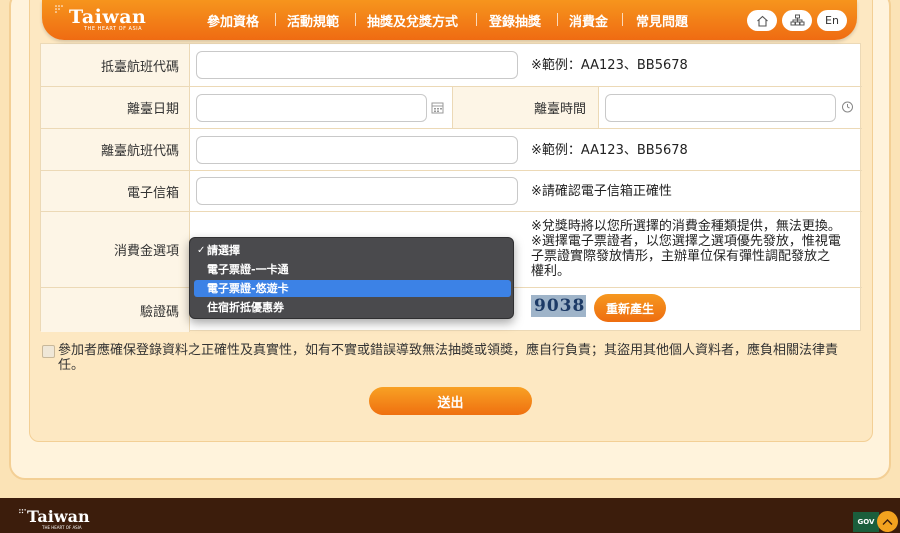 The image size is (900, 533). What do you see at coordinates (412, 20) in the screenshot?
I see `nav-draw-redeem: 抽獎及兌獎方式` at bounding box center [412, 20].